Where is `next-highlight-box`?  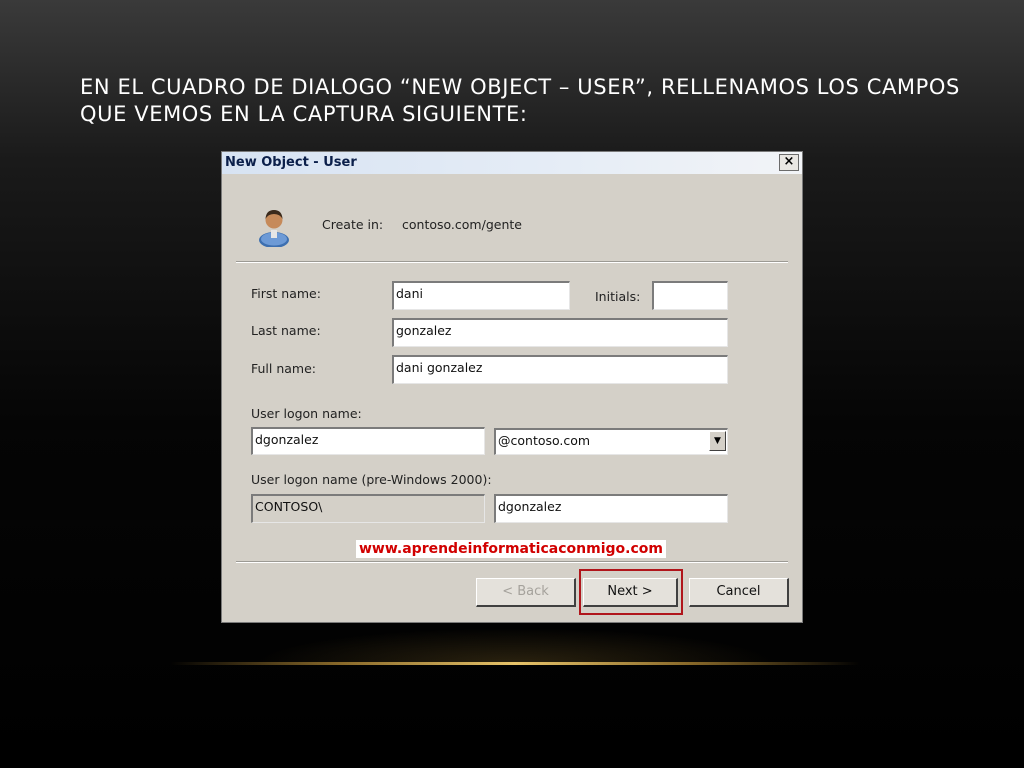
next-highlight-box is located at coordinates (631, 592).